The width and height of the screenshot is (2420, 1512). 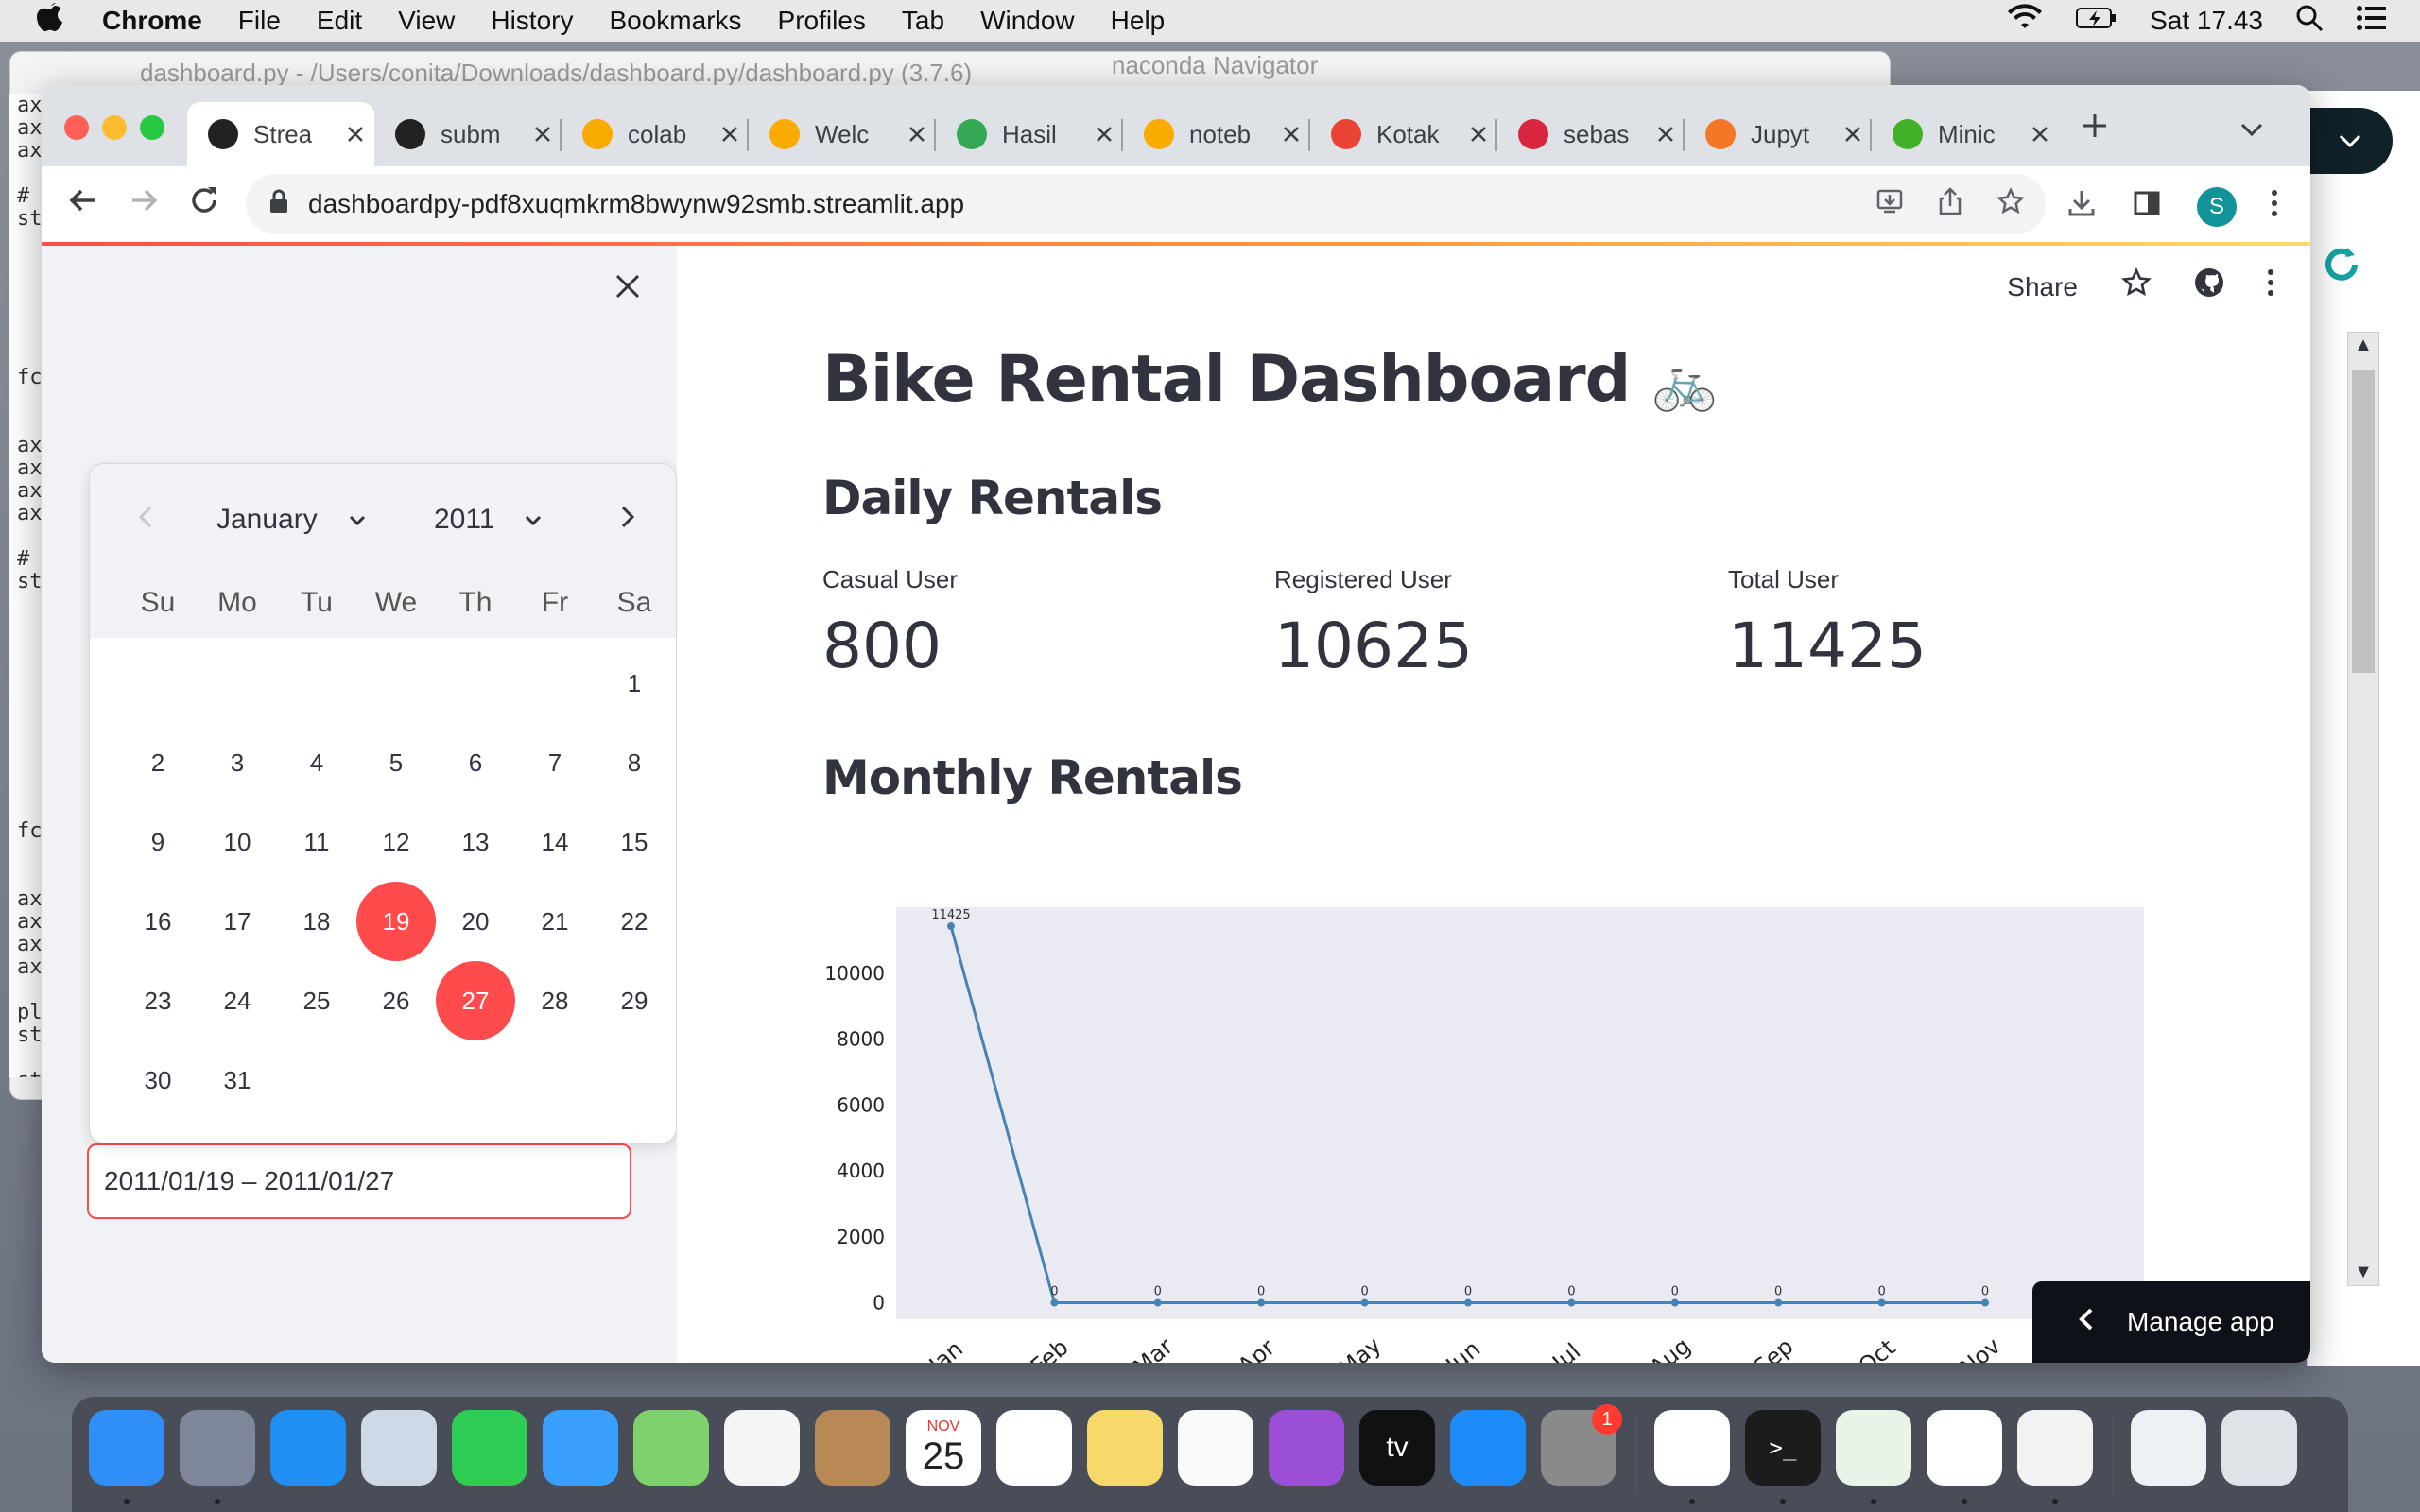 What do you see at coordinates (158, 1080) in the screenshot?
I see `calendar-day: 30` at bounding box center [158, 1080].